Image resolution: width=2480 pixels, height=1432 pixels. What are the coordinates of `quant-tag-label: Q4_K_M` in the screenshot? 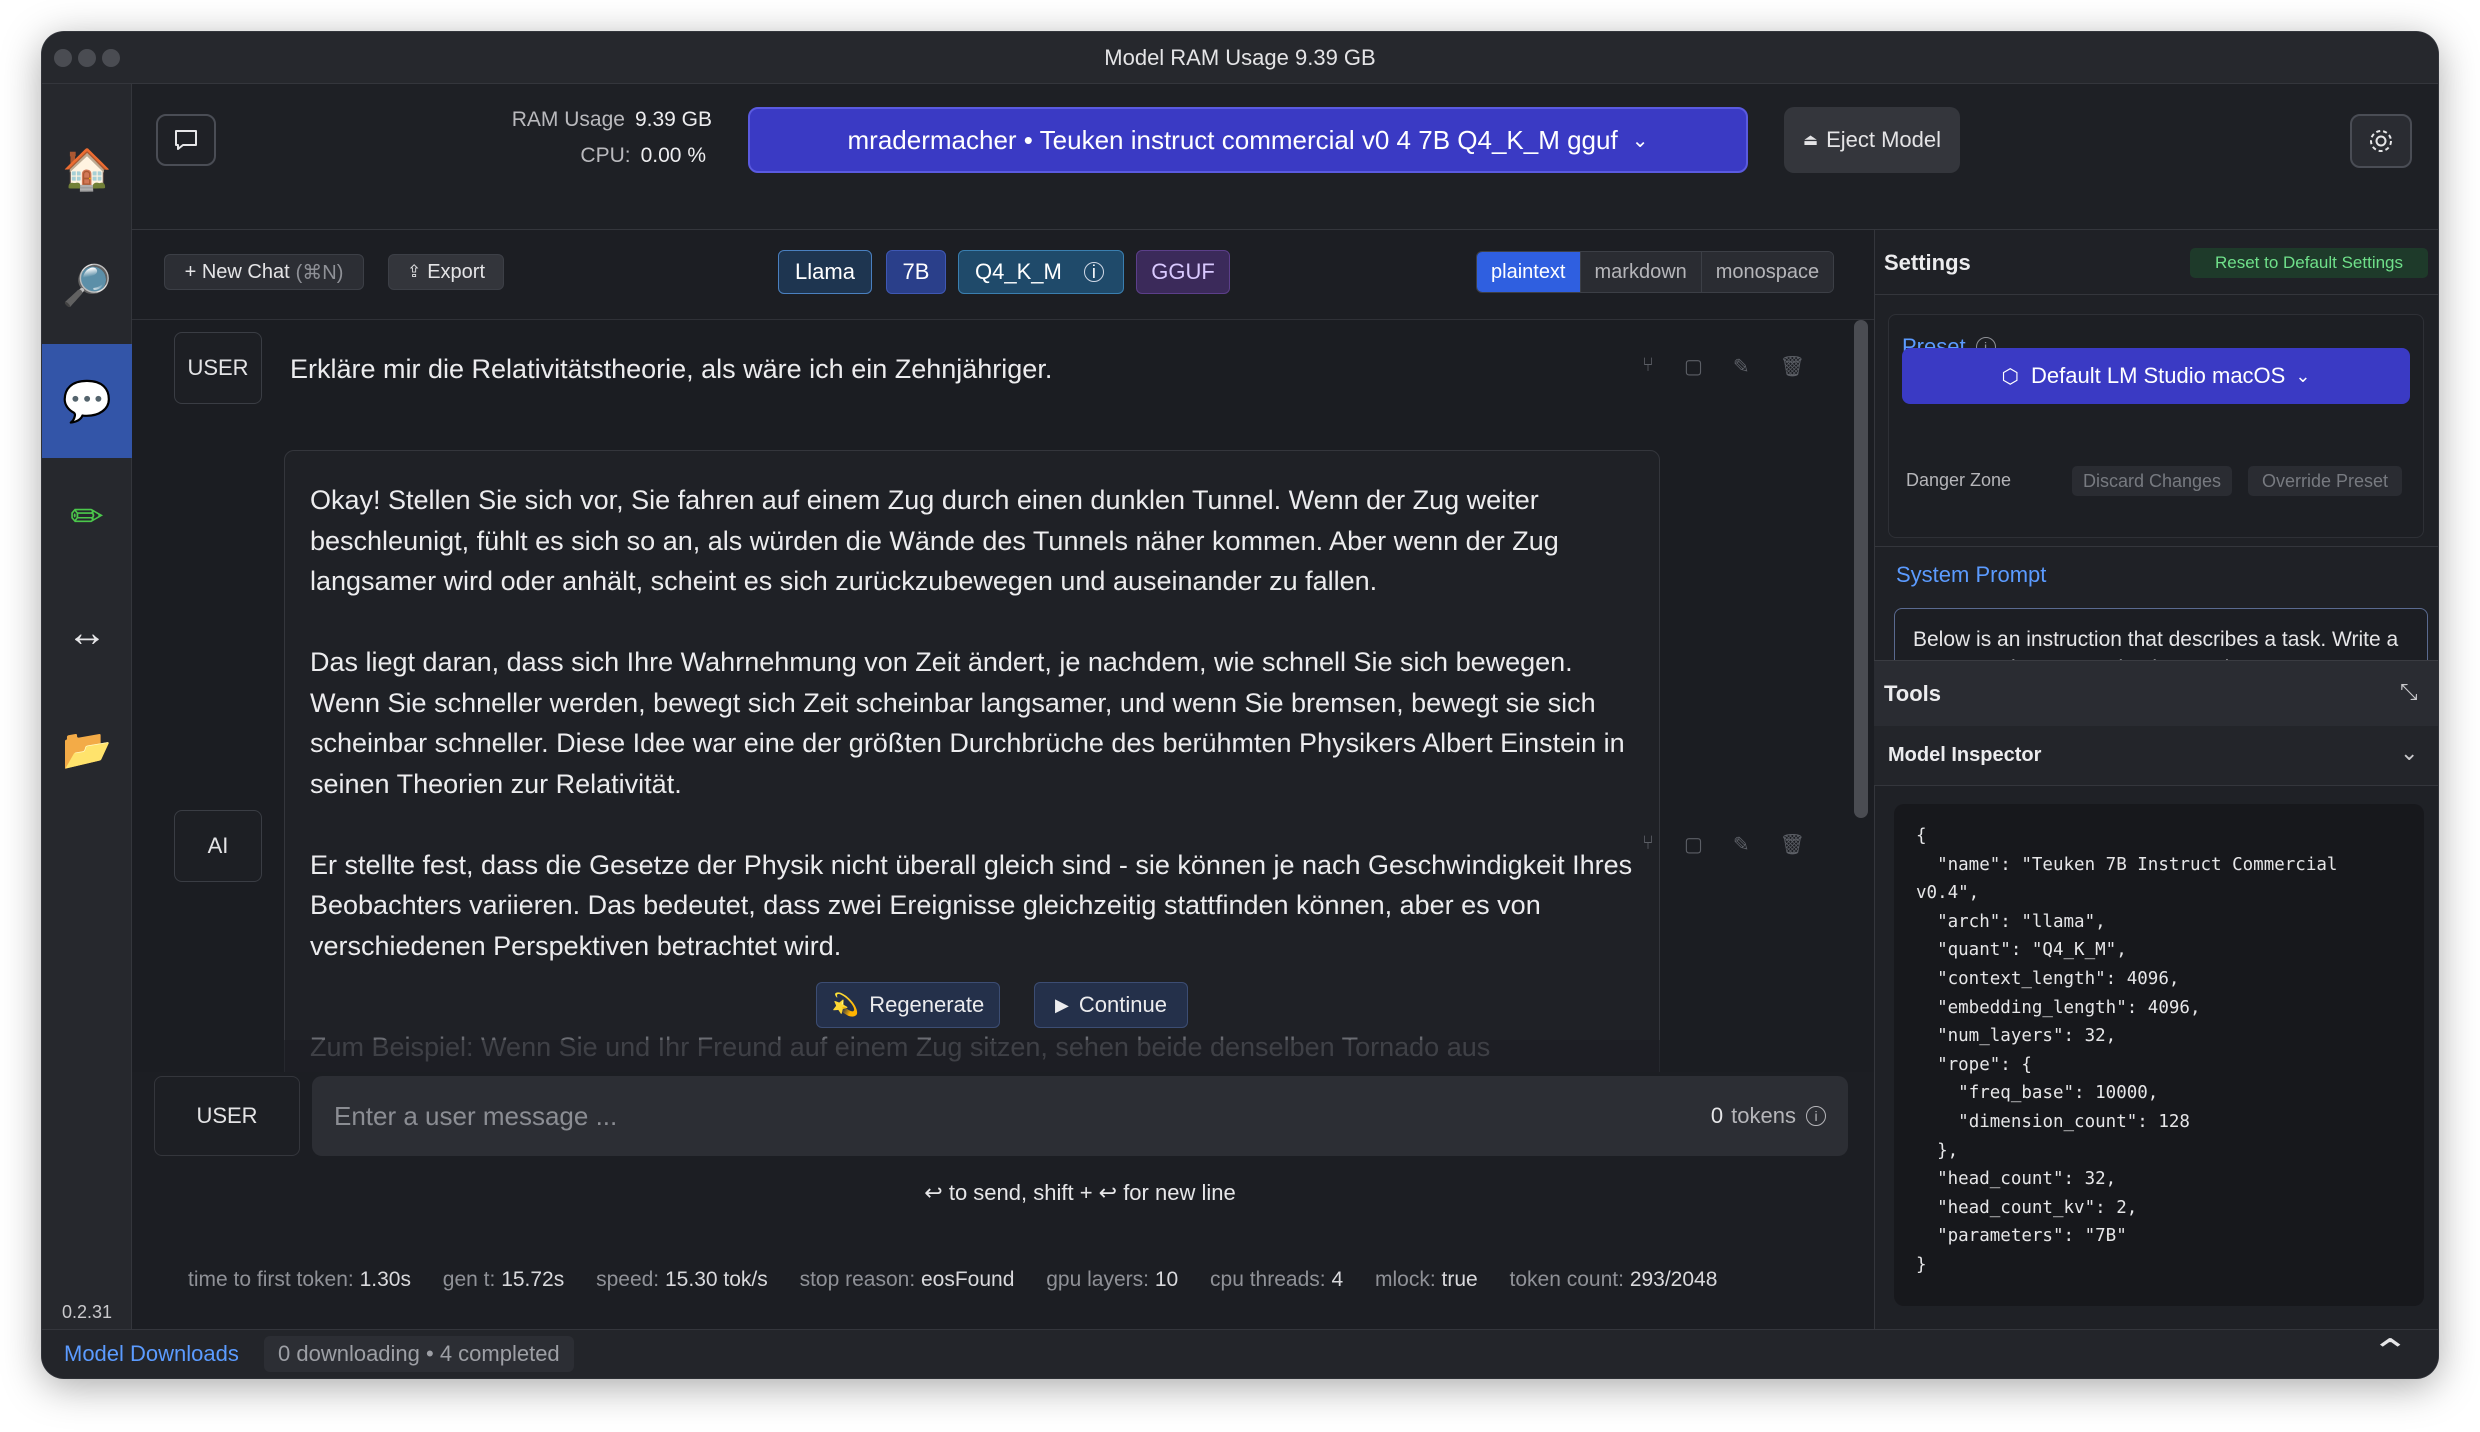 It's located at (1018, 271).